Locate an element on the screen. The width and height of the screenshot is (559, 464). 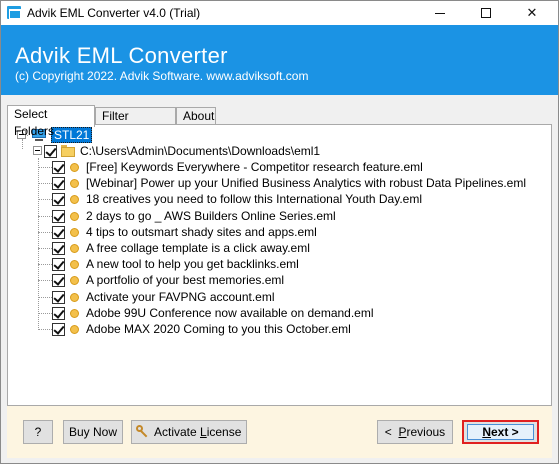
tree-folder: C:\Users\Admin\Documents\Downloads\eml1 is located at coordinates (182, 151).